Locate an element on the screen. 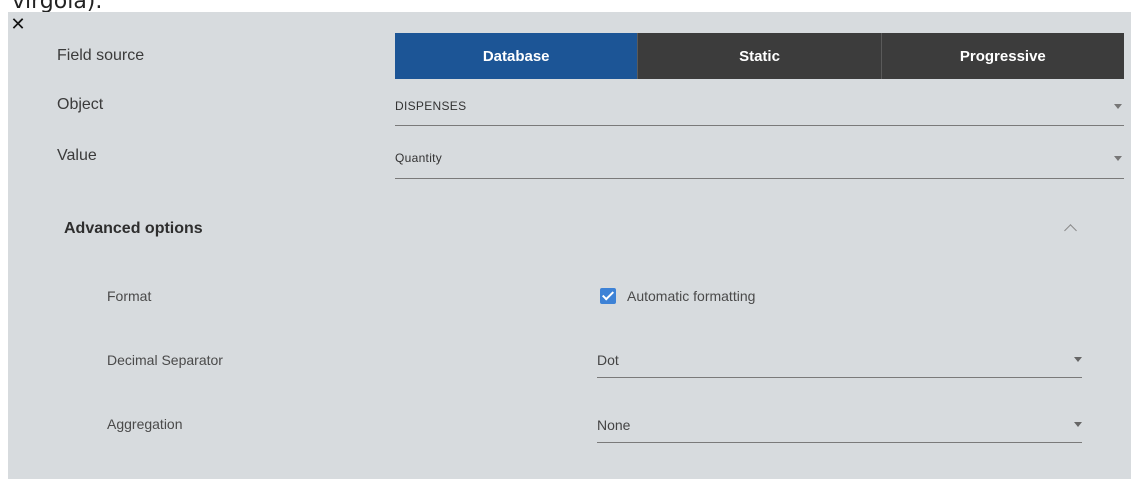 The image size is (1131, 479). aggregation-value: None is located at coordinates (614, 425).